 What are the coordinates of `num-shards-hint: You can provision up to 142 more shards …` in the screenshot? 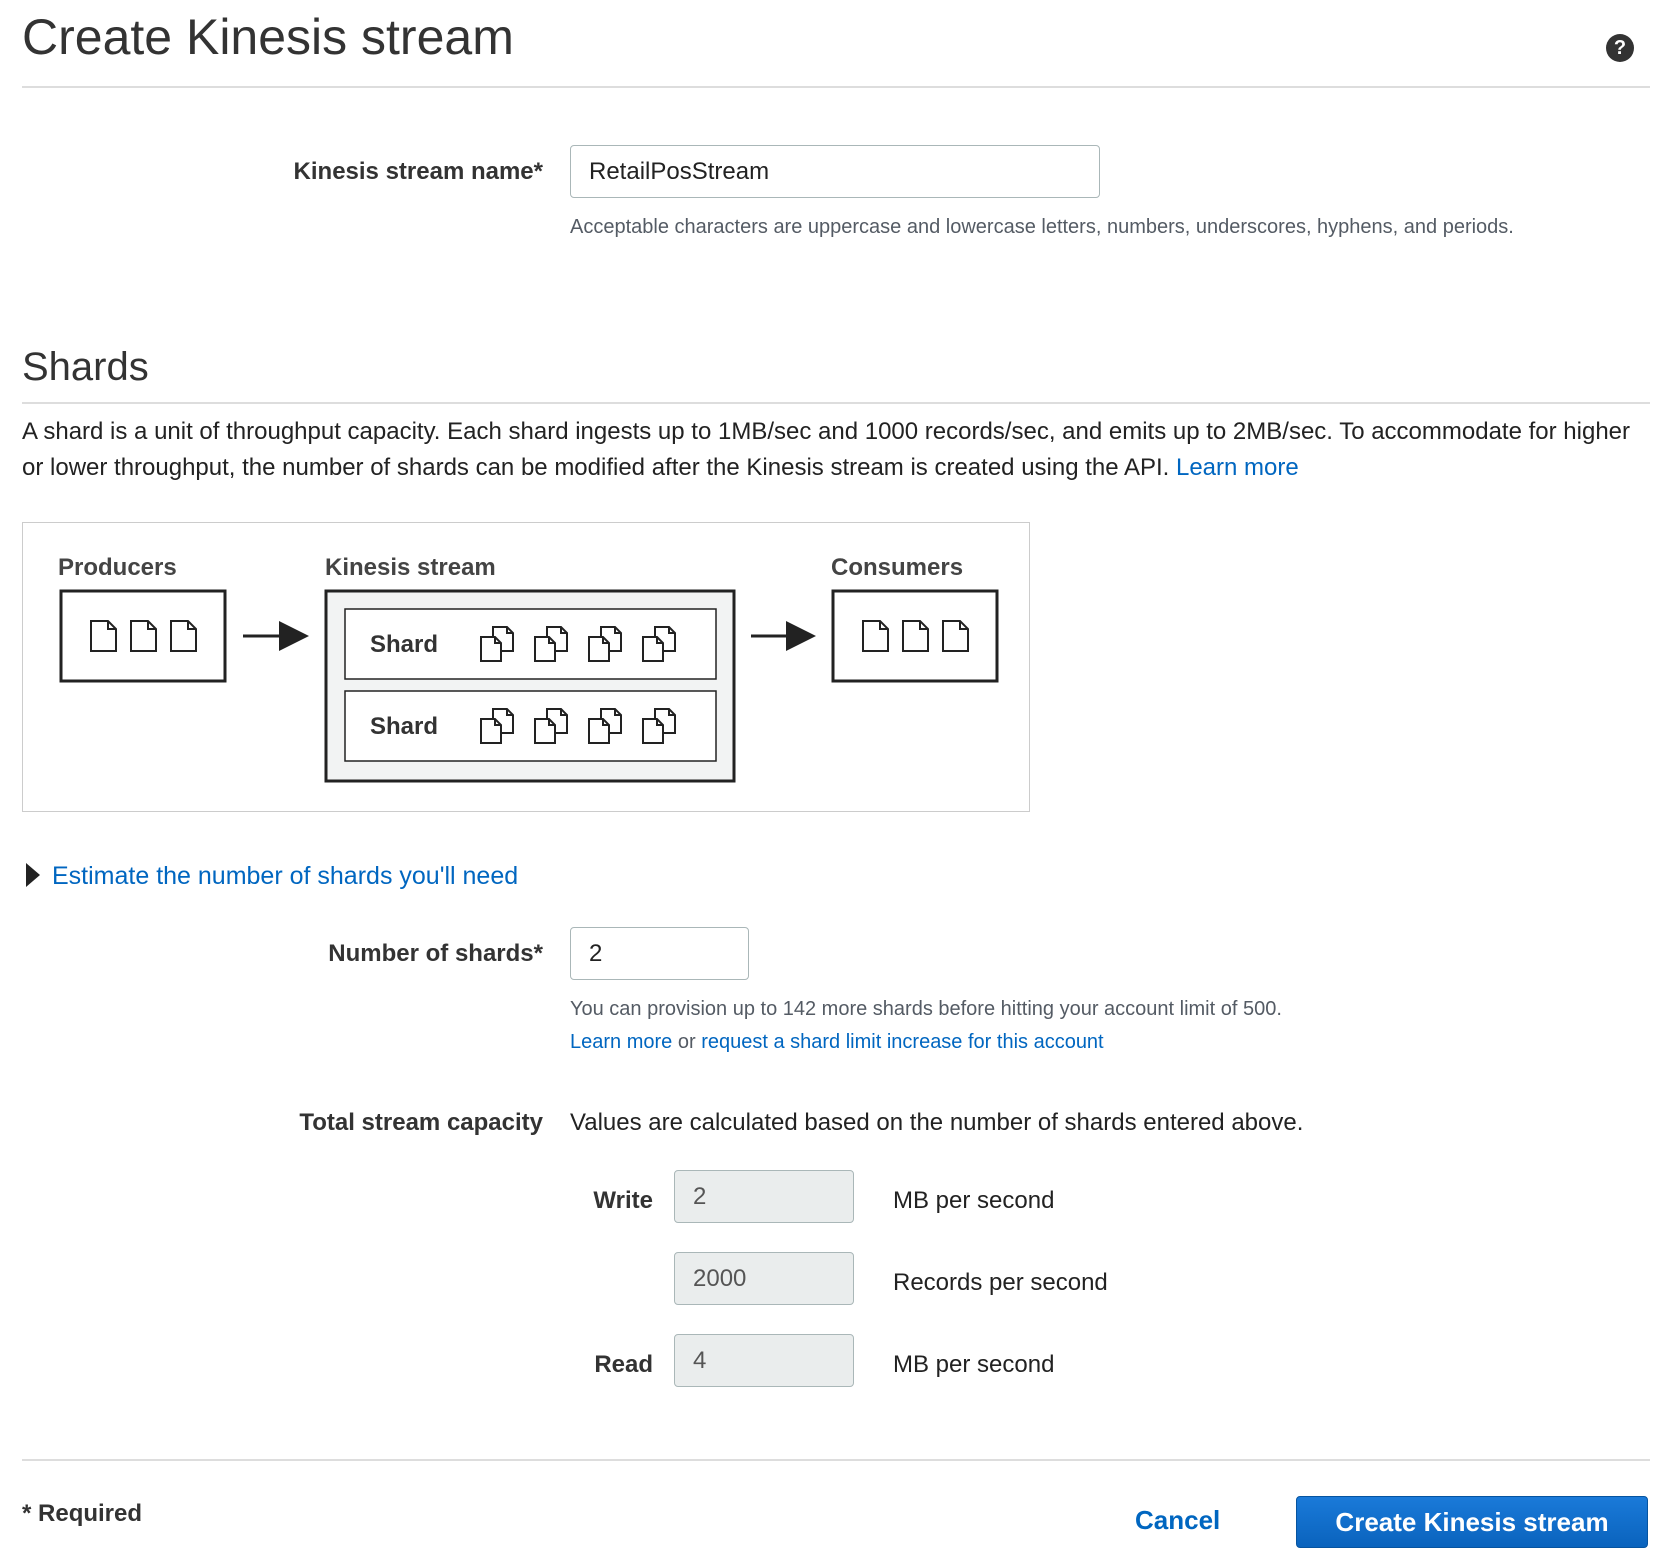 It's located at (926, 1009).